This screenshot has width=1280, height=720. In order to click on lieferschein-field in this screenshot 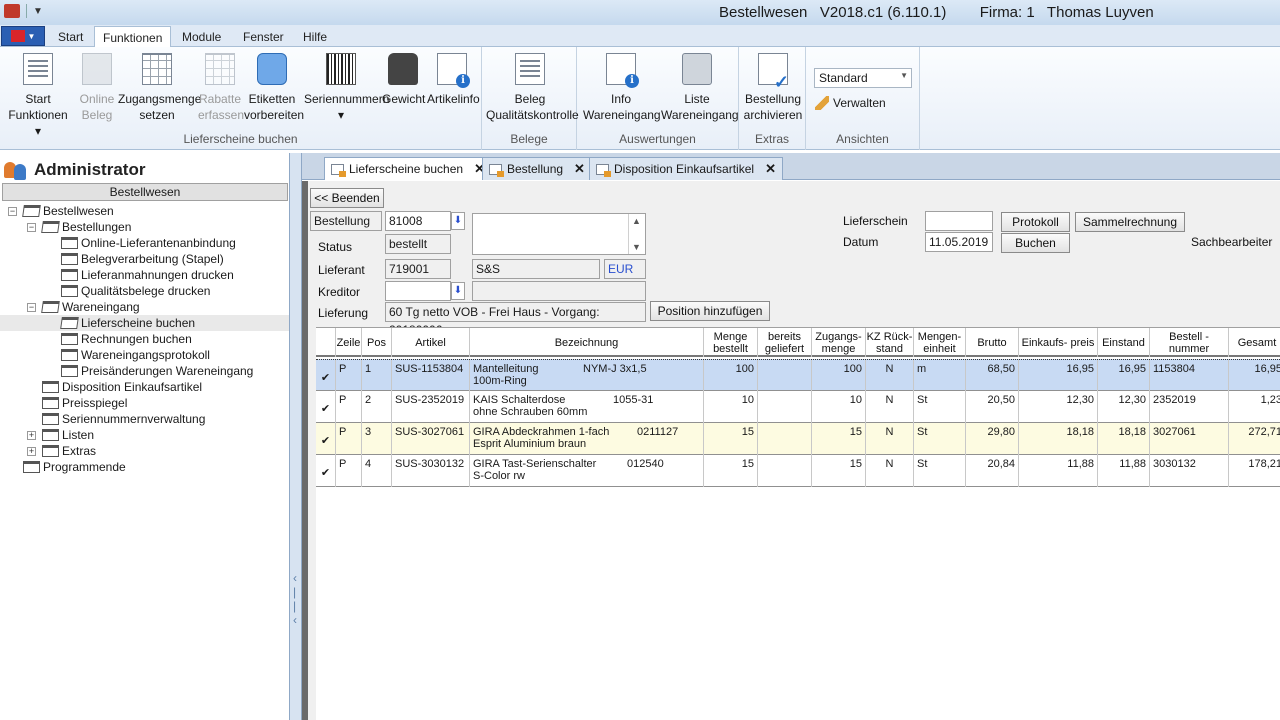, I will do `click(959, 221)`.